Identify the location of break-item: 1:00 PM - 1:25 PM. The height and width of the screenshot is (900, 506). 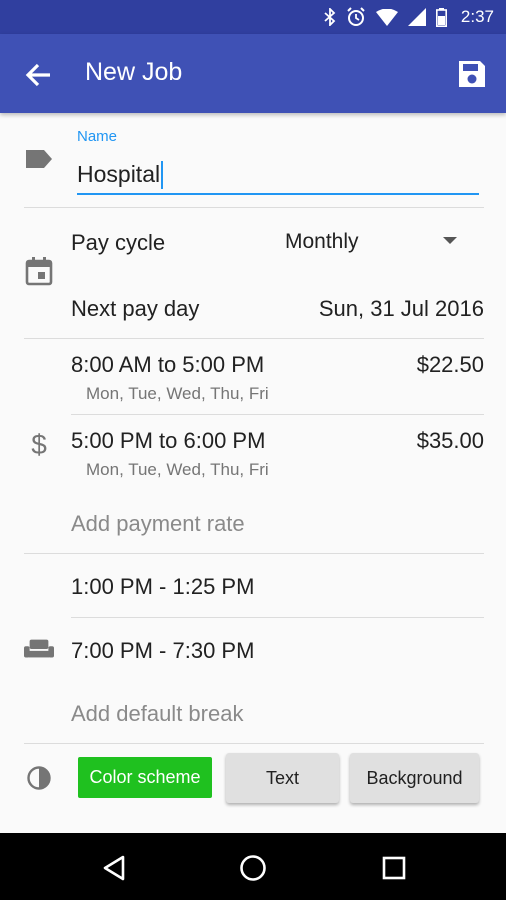
(162, 587).